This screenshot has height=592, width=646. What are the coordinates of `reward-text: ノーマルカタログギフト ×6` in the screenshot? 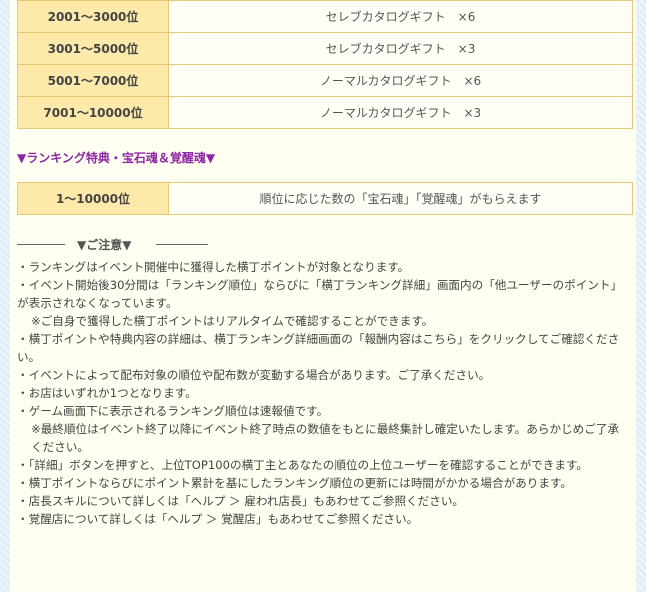 It's located at (400, 80).